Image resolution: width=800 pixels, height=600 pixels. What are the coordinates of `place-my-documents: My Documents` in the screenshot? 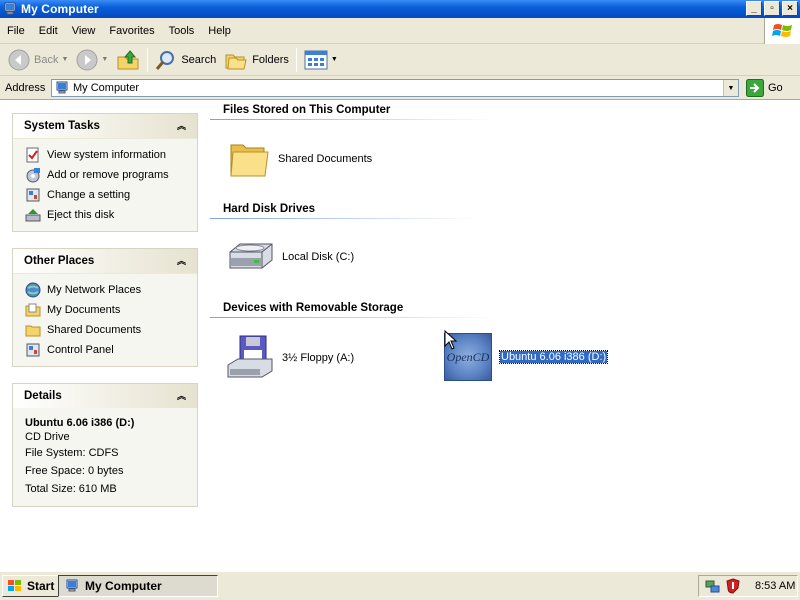 It's located at (111, 310).